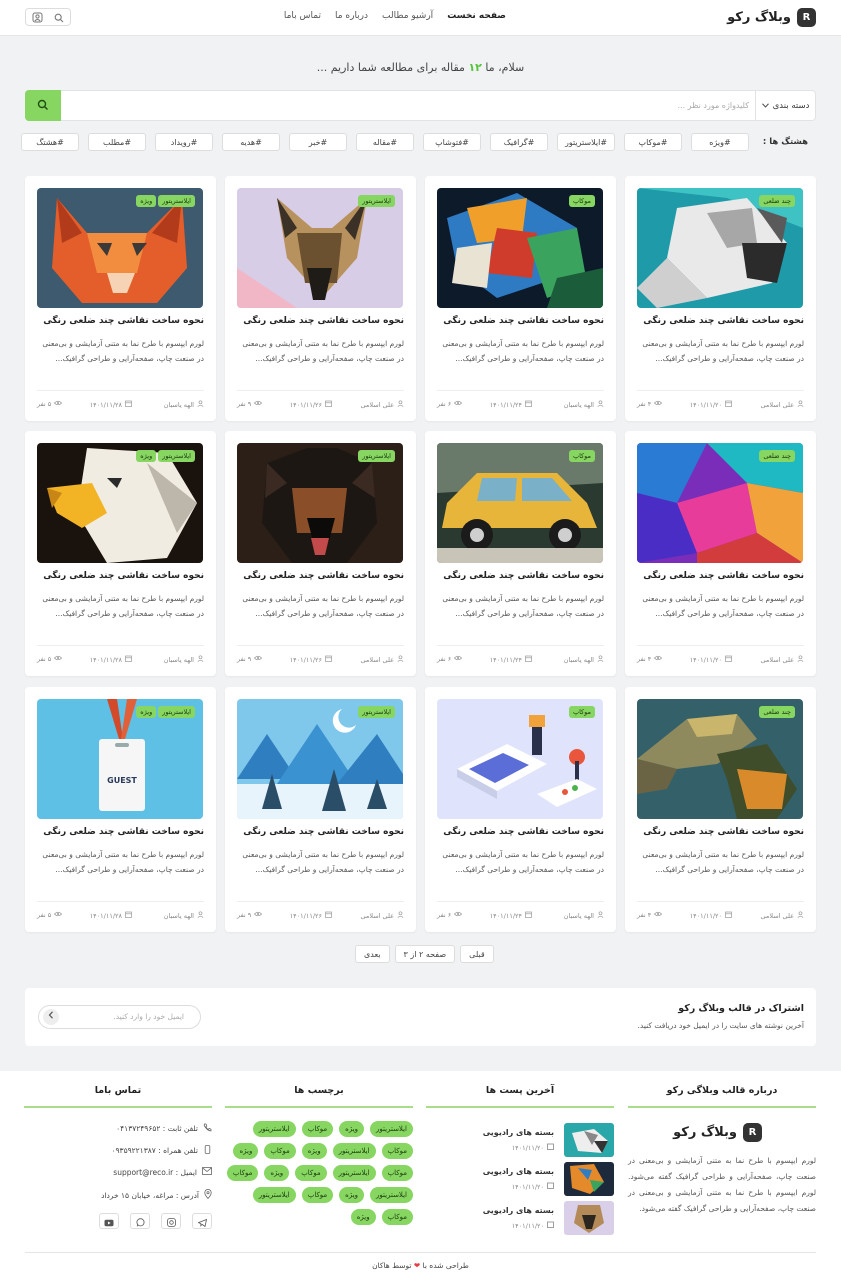 This screenshot has width=841, height=1280. I want to click on subscribe-button, so click(51, 1017).